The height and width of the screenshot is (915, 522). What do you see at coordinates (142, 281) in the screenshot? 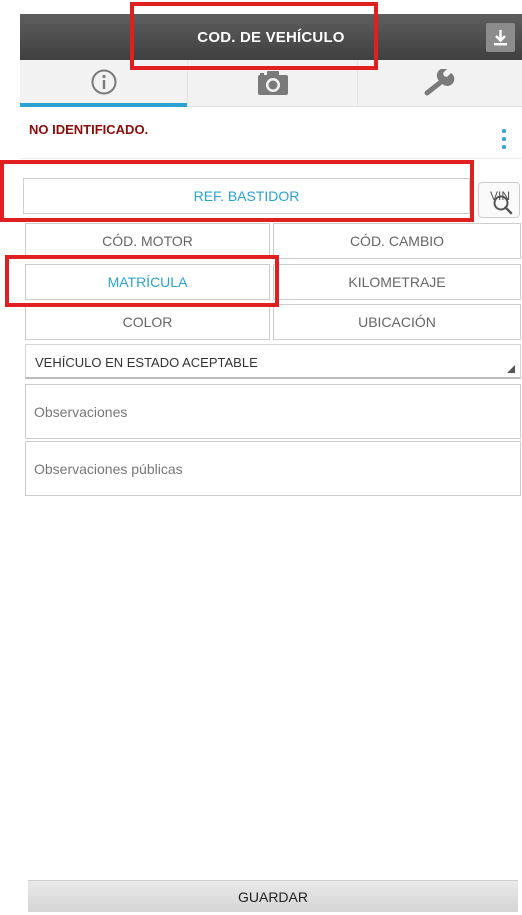
I see `annotation-box-matricula` at bounding box center [142, 281].